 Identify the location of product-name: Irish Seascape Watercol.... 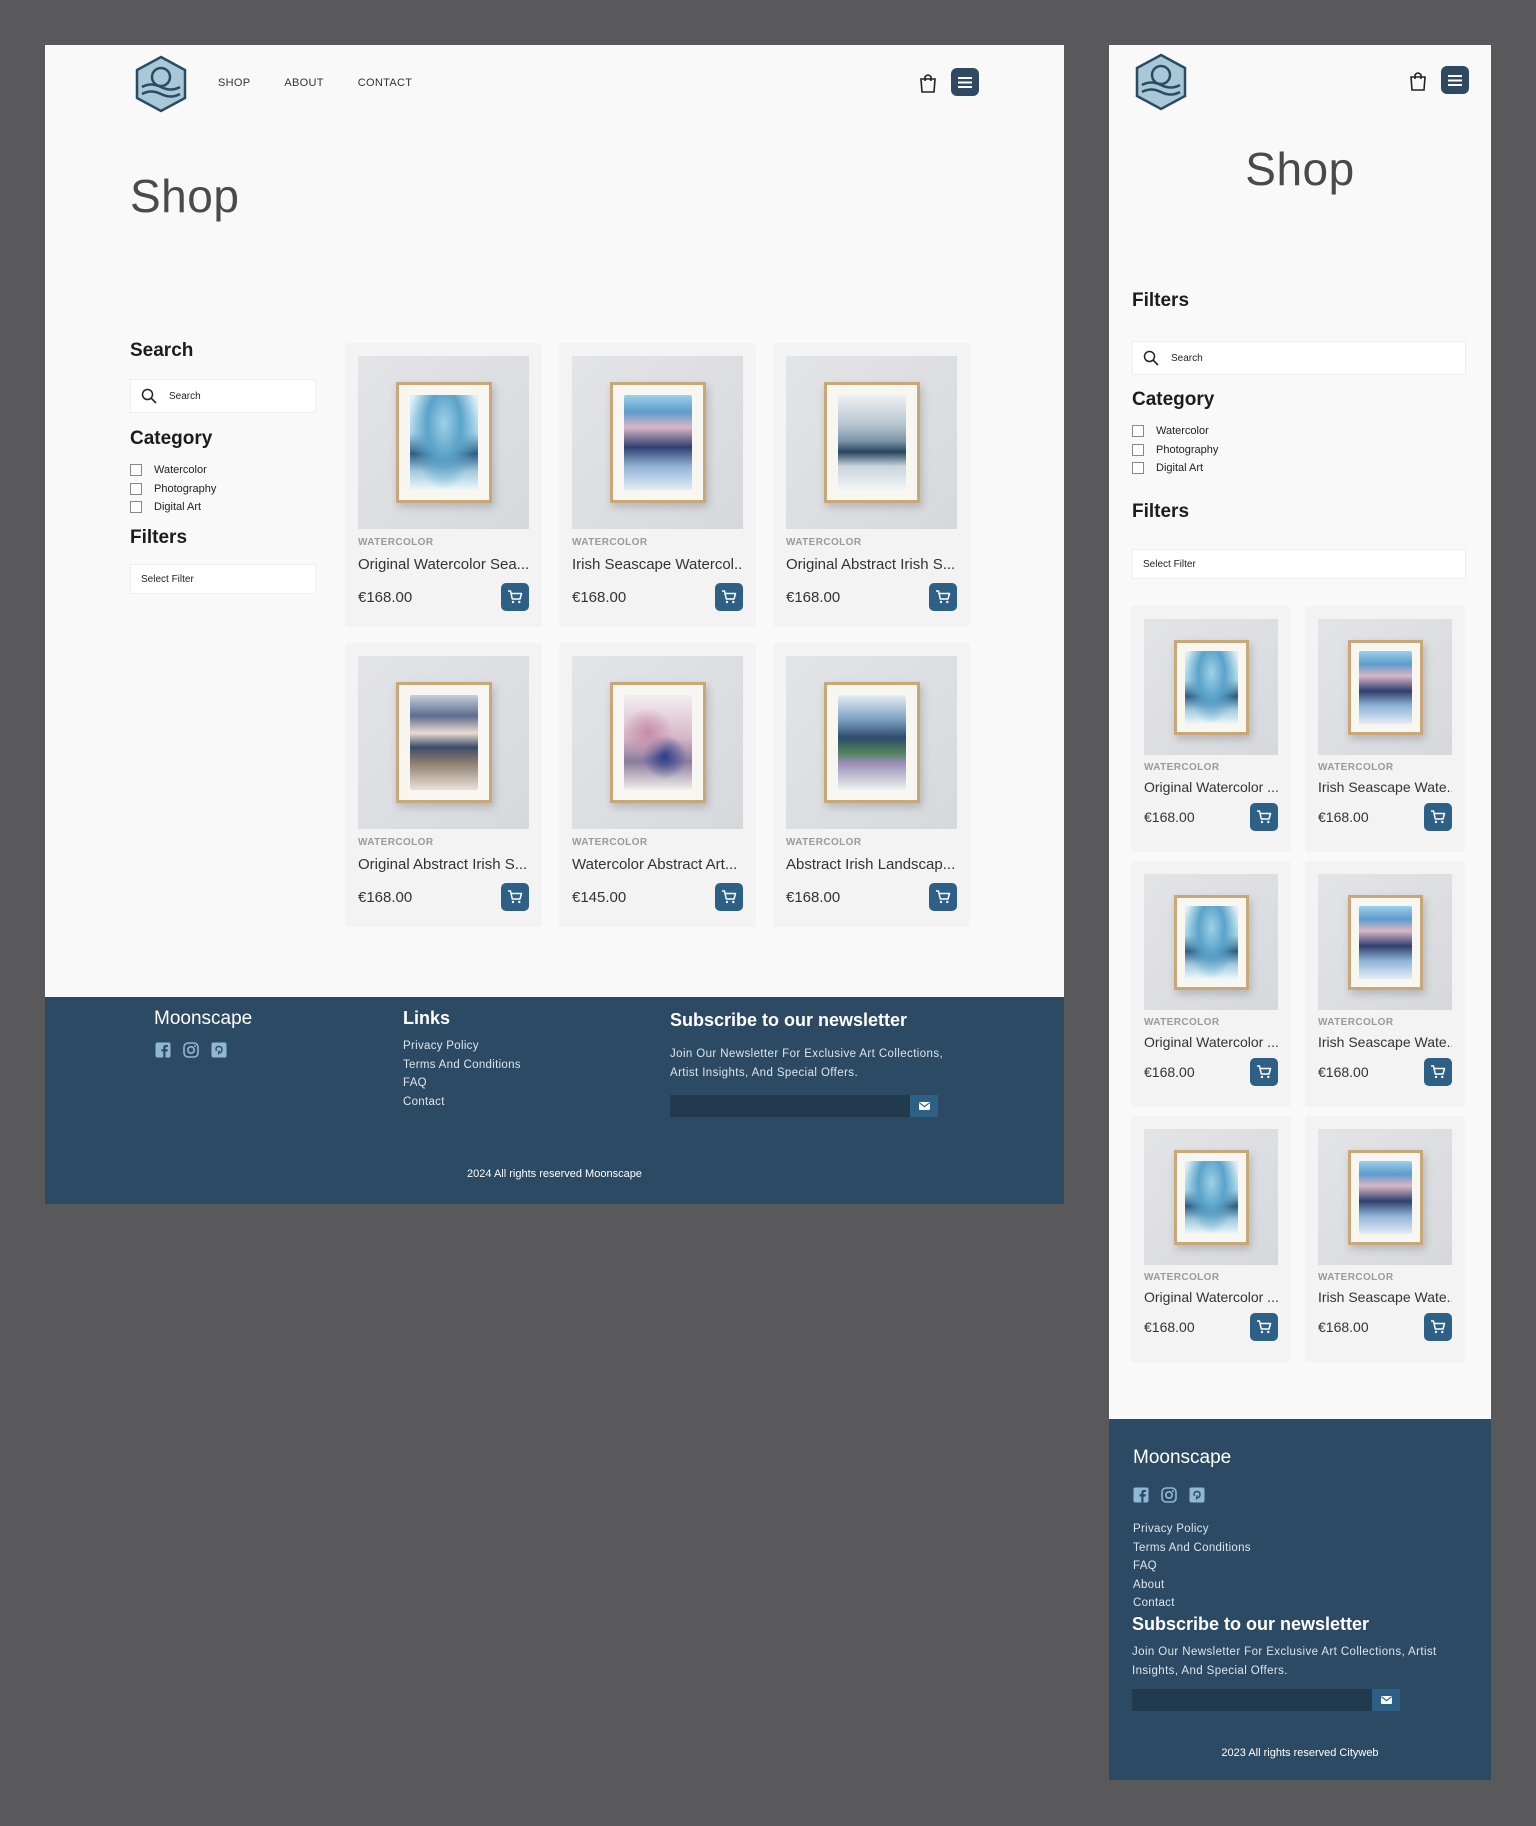
(657, 564).